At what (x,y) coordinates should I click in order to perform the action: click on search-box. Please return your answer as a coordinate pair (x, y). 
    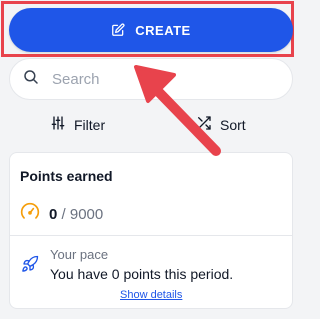
    Looking at the image, I should click on (151, 79).